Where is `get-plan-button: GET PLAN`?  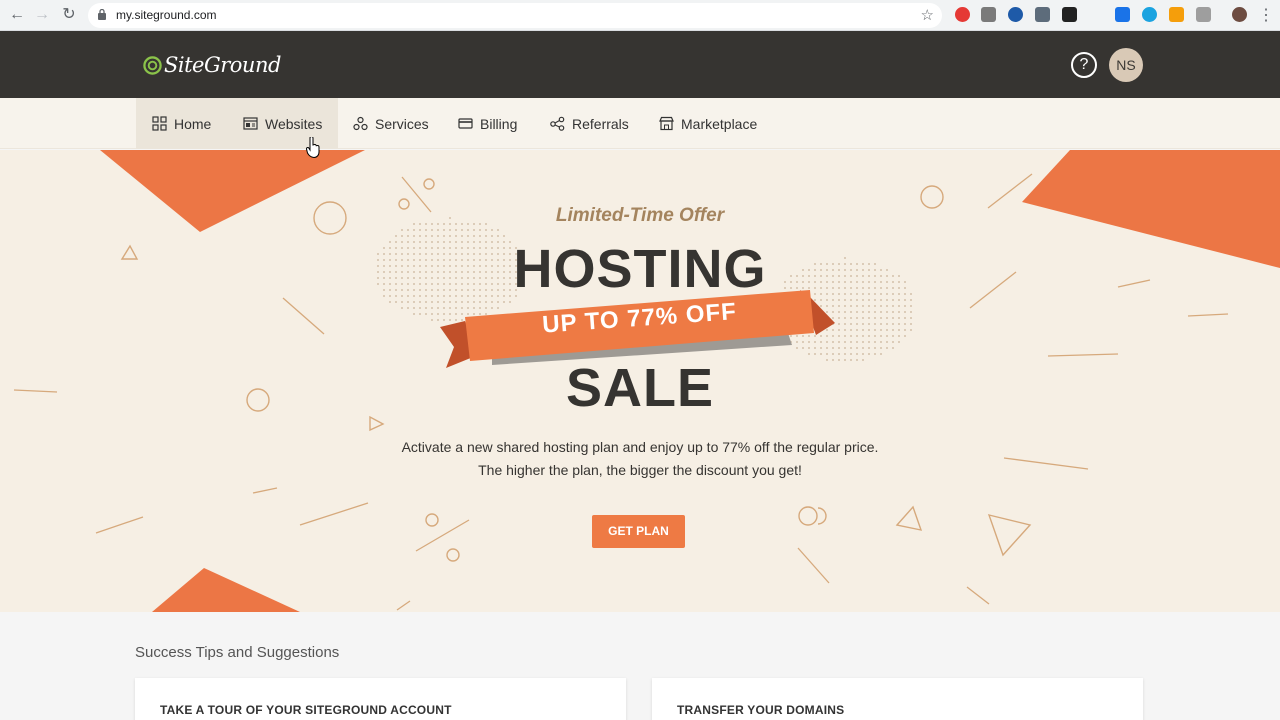
get-plan-button: GET PLAN is located at coordinates (638, 531).